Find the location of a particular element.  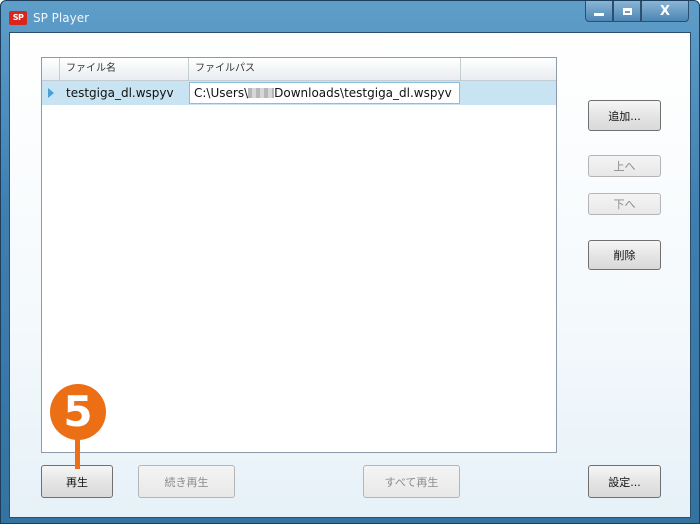

window-controls: X is located at coordinates (637, 12).